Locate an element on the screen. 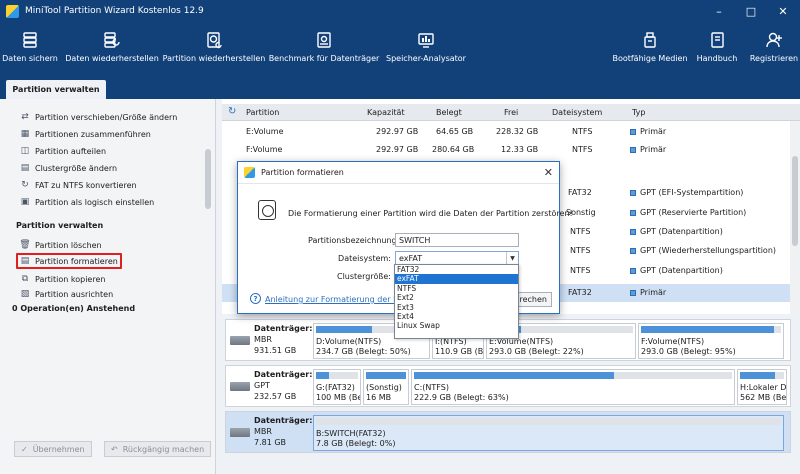 Image resolution: width=800 pixels, height=474 pixels. sidebar-item-split: ◫ Partition aufteilen is located at coordinates (63, 151).